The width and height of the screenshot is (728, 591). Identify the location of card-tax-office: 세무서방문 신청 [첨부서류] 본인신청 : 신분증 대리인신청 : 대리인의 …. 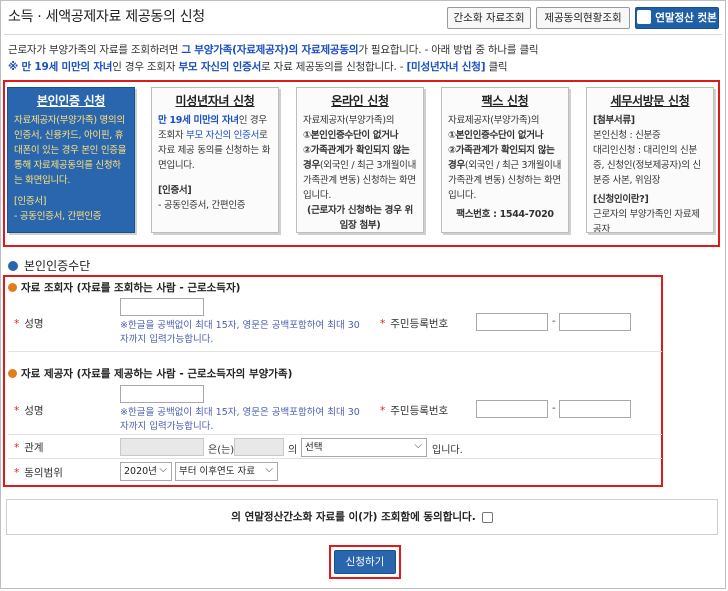
(650, 160).